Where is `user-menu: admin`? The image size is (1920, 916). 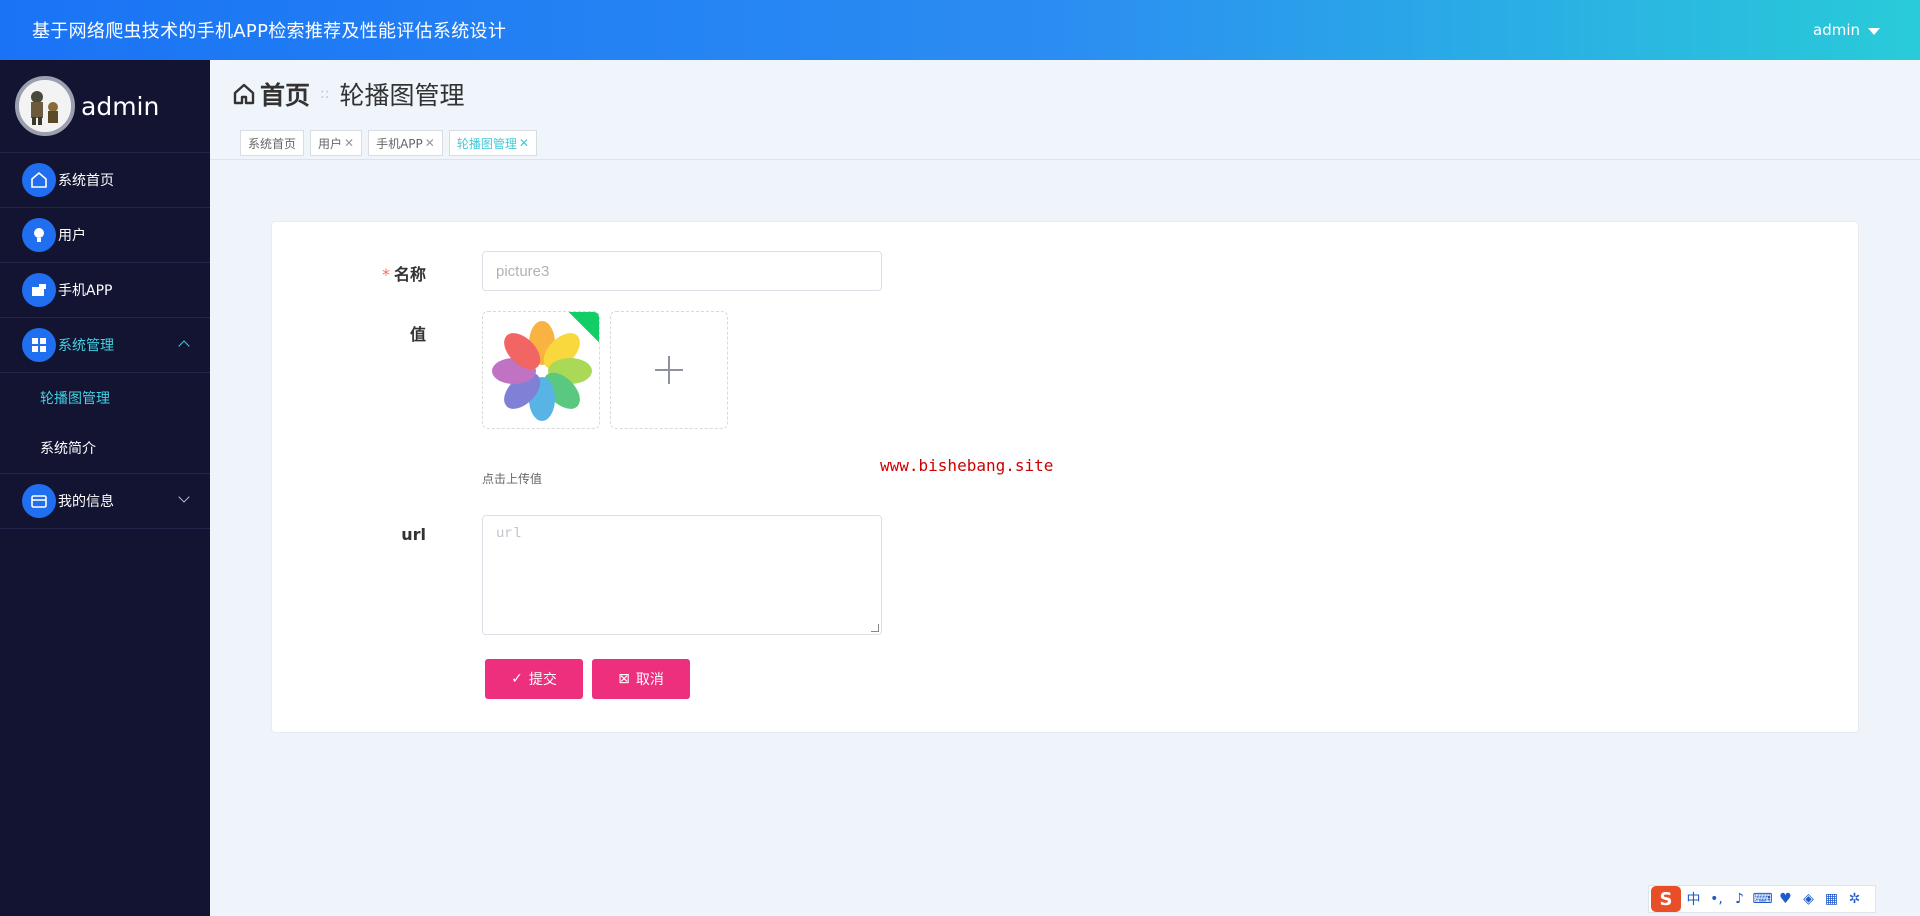 user-menu: admin is located at coordinates (1846, 30).